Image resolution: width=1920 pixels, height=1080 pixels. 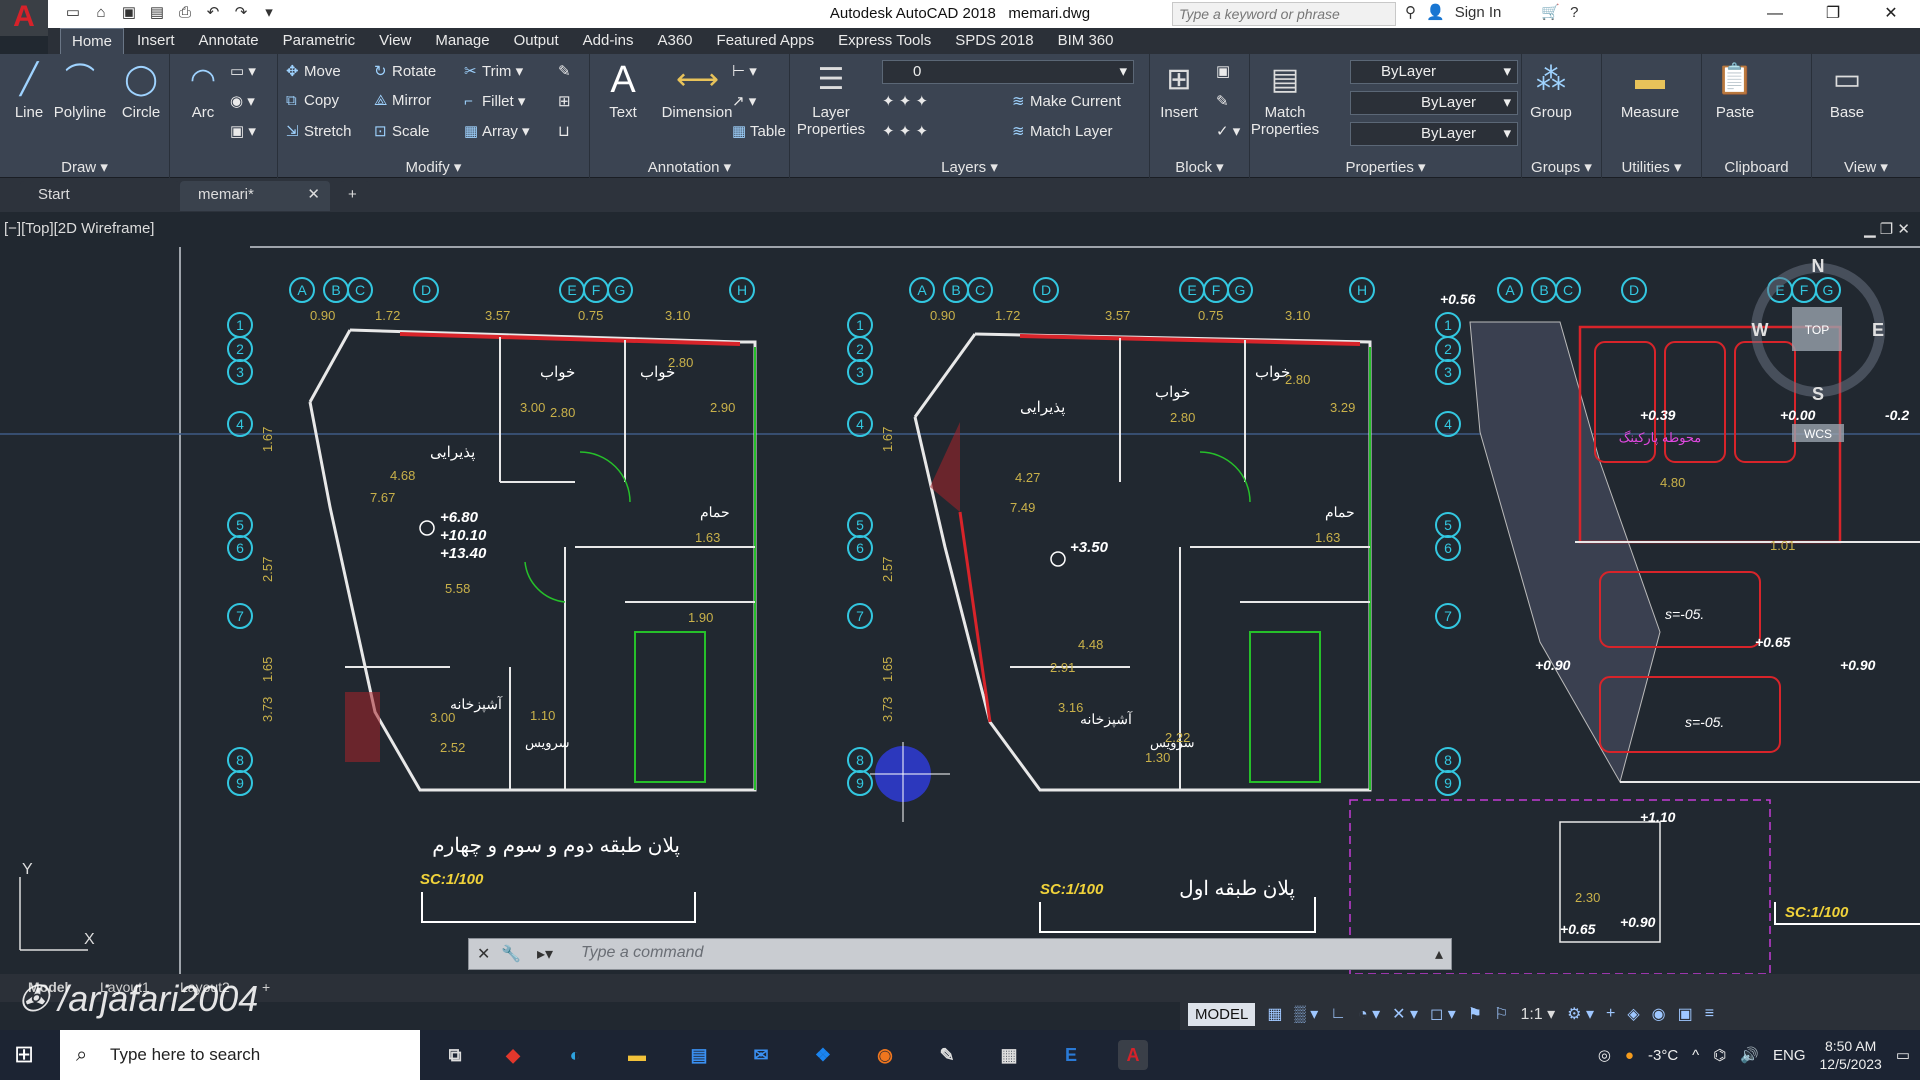 I want to click on tab-featured-apps: Featured Apps, so click(x=766, y=41).